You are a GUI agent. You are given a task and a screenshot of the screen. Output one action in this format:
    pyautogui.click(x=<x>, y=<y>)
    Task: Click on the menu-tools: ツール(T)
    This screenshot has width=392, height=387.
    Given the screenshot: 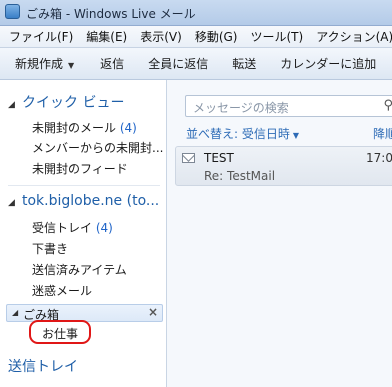 What is the action you would take?
    pyautogui.click(x=276, y=36)
    